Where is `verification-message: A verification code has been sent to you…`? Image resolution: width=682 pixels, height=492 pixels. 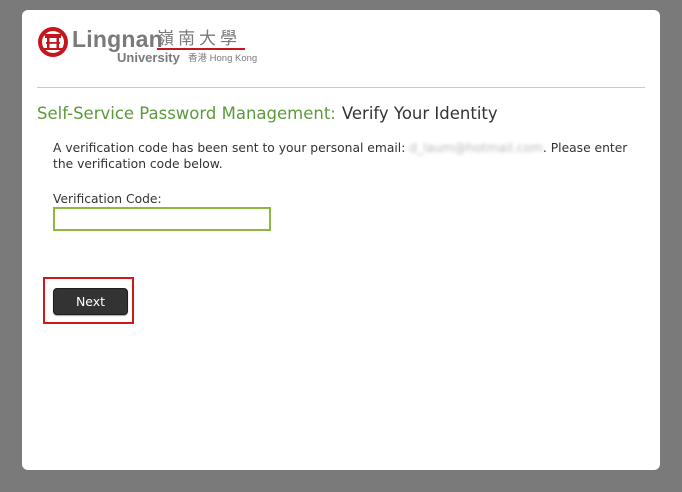 verification-message: A verification code has been sent to you… is located at coordinates (348, 156).